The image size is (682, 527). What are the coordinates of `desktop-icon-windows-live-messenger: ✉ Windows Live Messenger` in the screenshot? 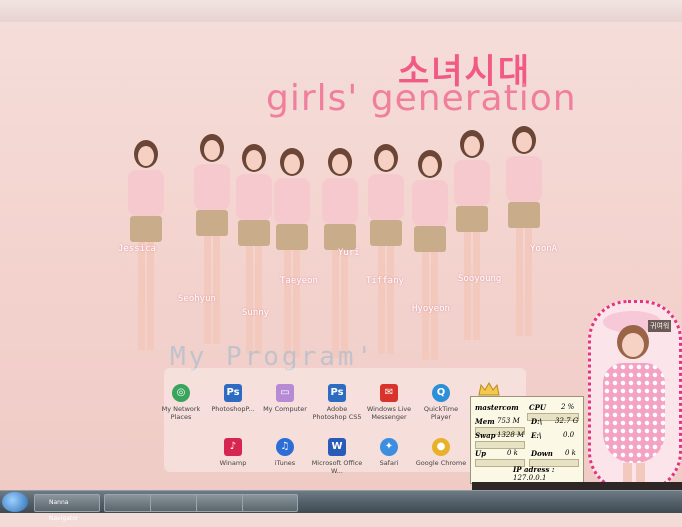 It's located at (389, 402).